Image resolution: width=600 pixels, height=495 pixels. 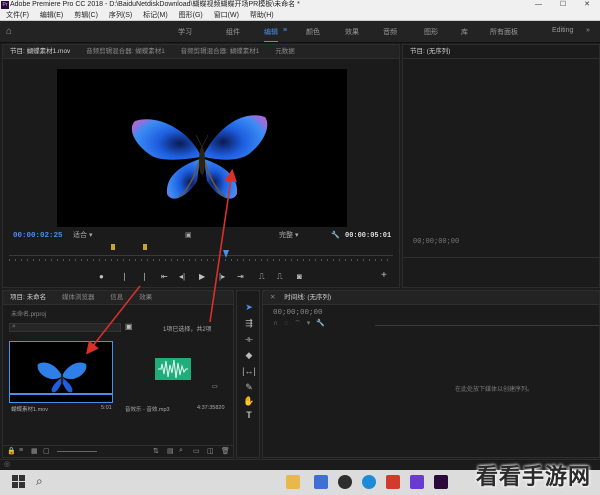 What do you see at coordinates (161, 261) in the screenshot?
I see `annotation-arrows` at bounding box center [161, 261].